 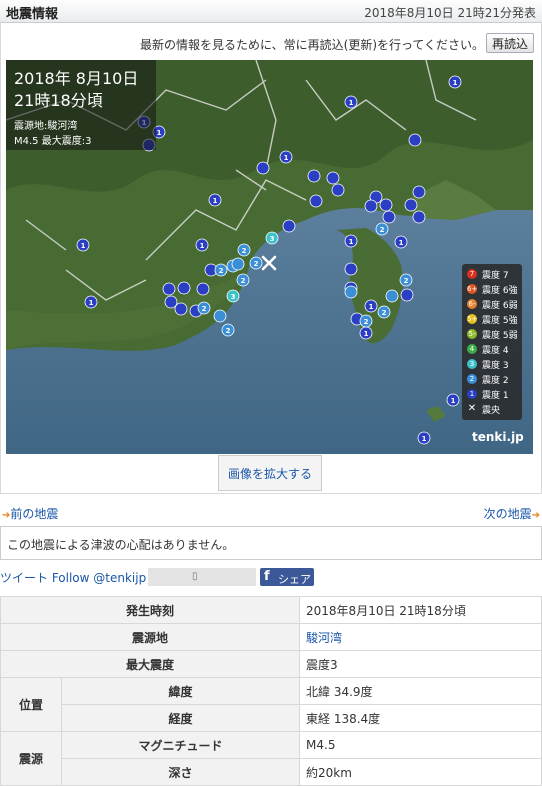 I want to click on overlay-time: 21時18分頃, so click(x=58, y=100).